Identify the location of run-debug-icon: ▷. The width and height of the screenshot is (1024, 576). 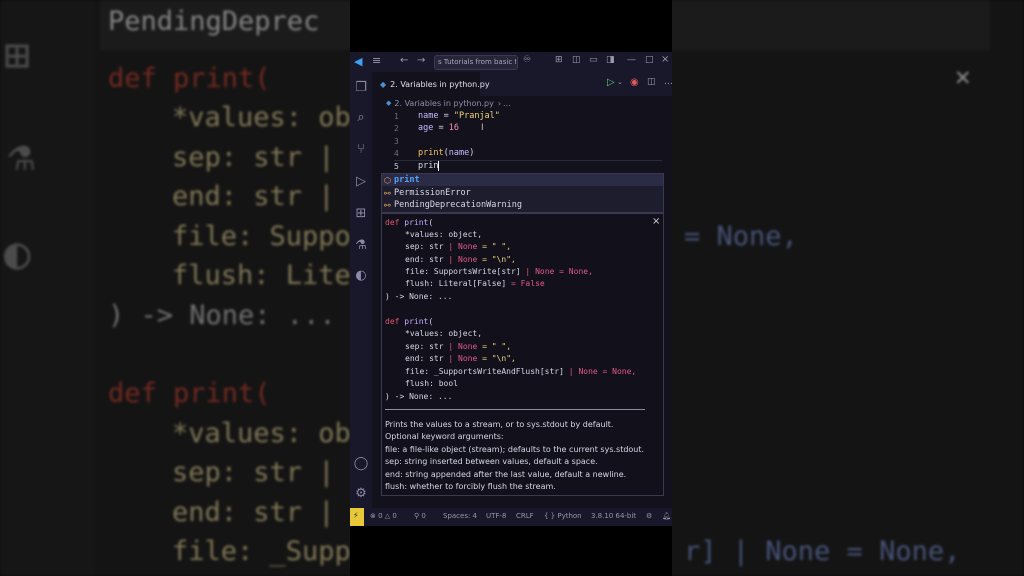
(361, 182).